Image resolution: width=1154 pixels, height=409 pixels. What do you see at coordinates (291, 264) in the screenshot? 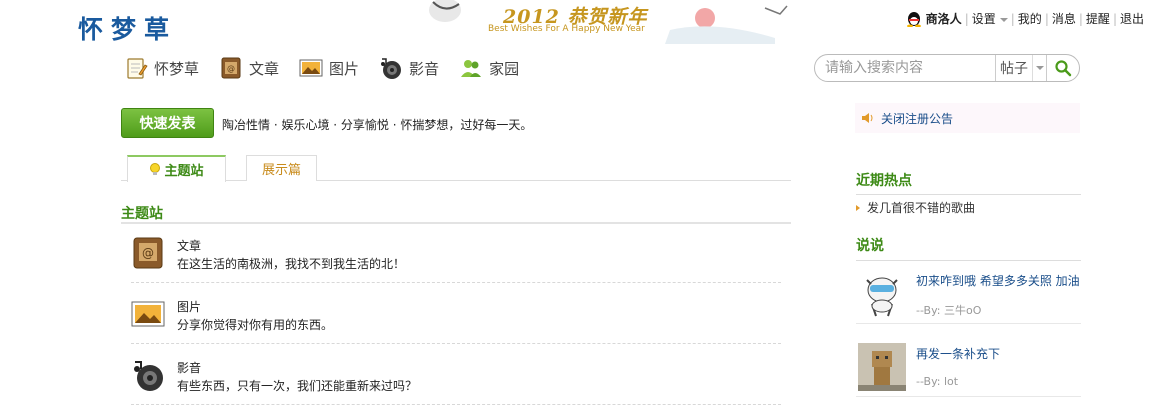
I see `item-description: 在这生活的南极洲，我找不到我生活的北！` at bounding box center [291, 264].